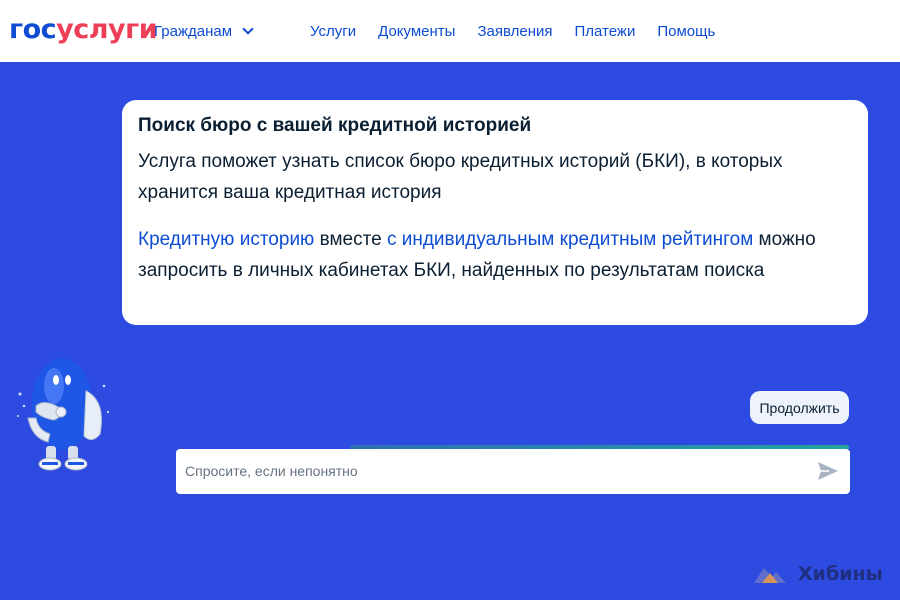  Describe the element at coordinates (416, 31) in the screenshot. I see `nav-item-documents: Документы` at that location.